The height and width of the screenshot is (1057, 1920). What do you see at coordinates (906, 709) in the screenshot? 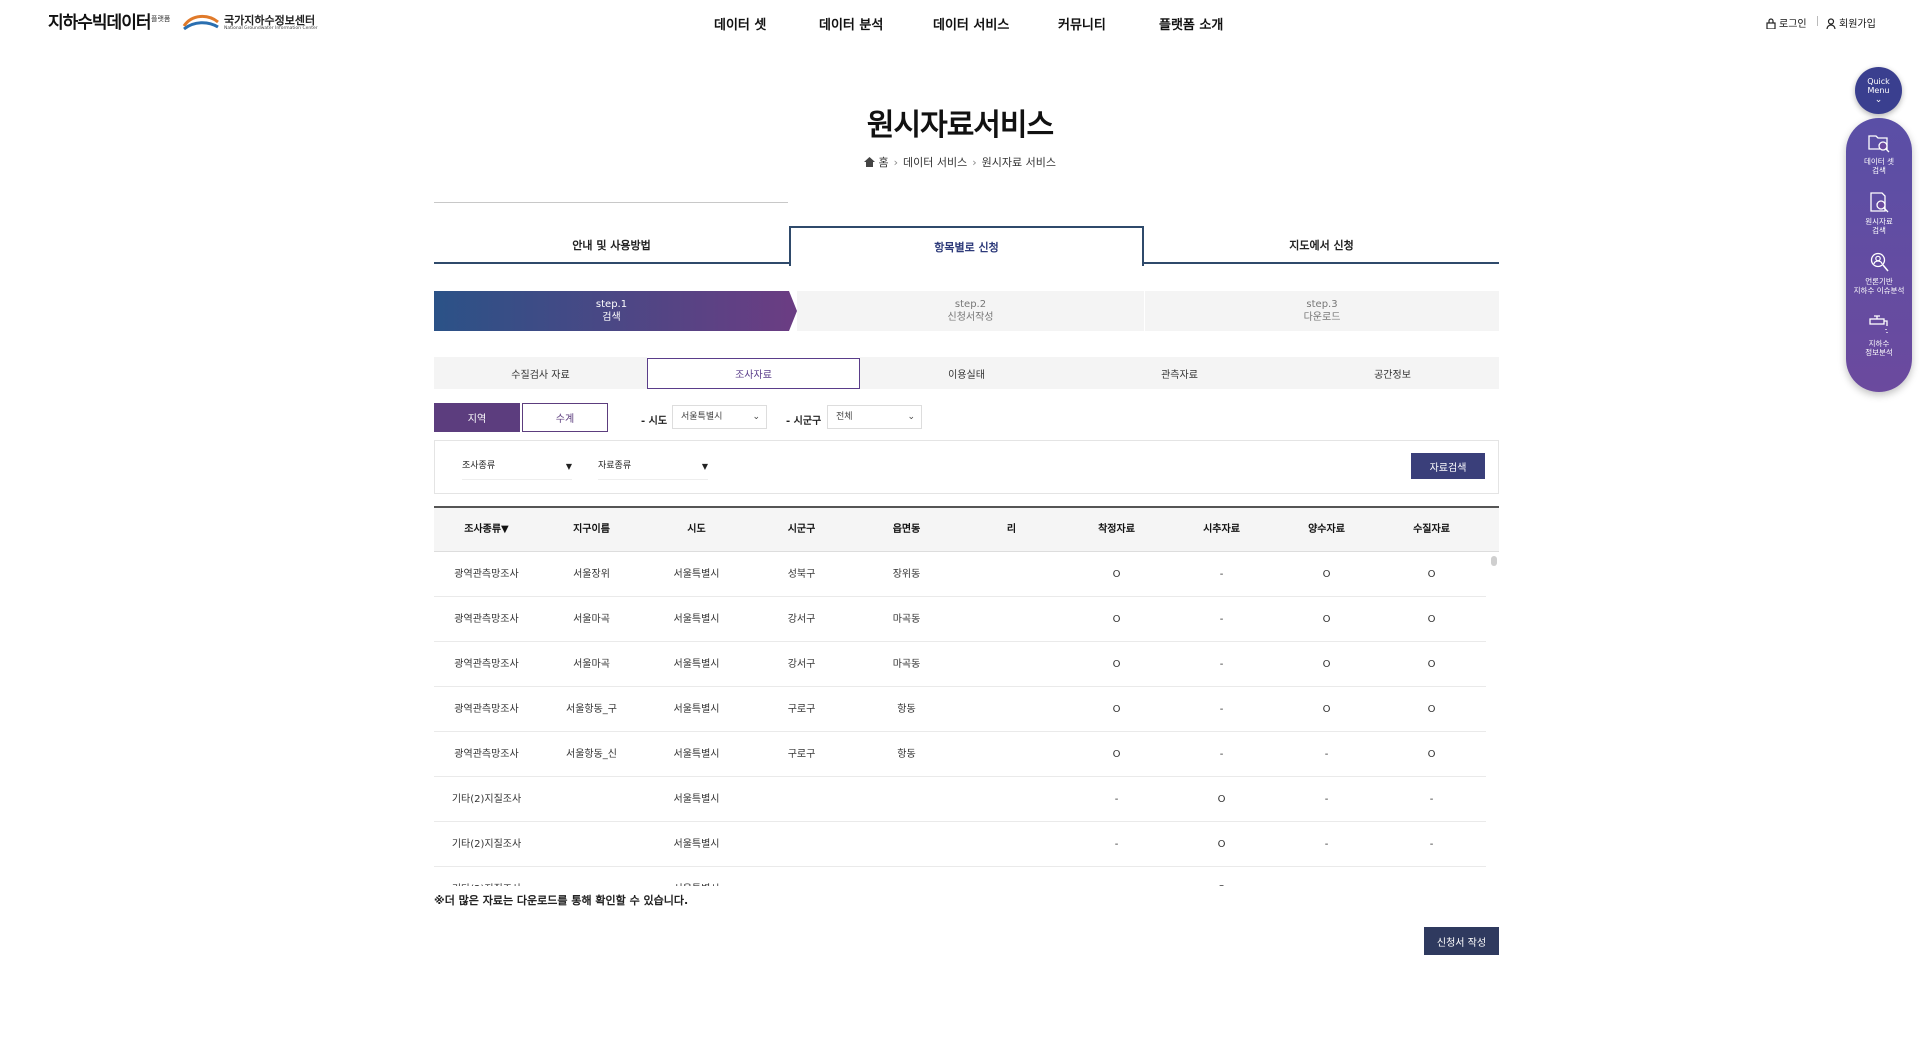
I see `cell-eupmyeondong: 항동` at bounding box center [906, 709].